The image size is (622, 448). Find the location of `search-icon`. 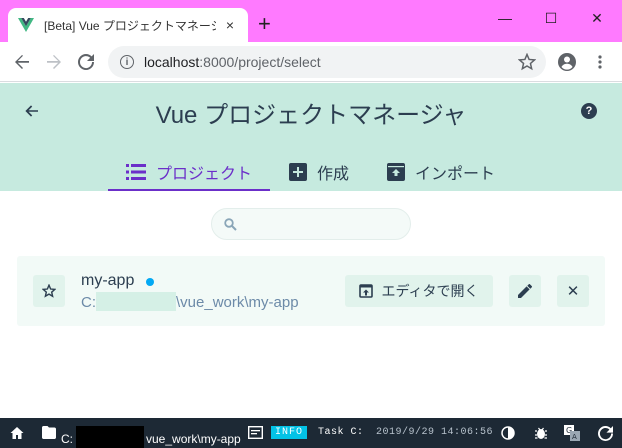

search-icon is located at coordinates (230, 224).